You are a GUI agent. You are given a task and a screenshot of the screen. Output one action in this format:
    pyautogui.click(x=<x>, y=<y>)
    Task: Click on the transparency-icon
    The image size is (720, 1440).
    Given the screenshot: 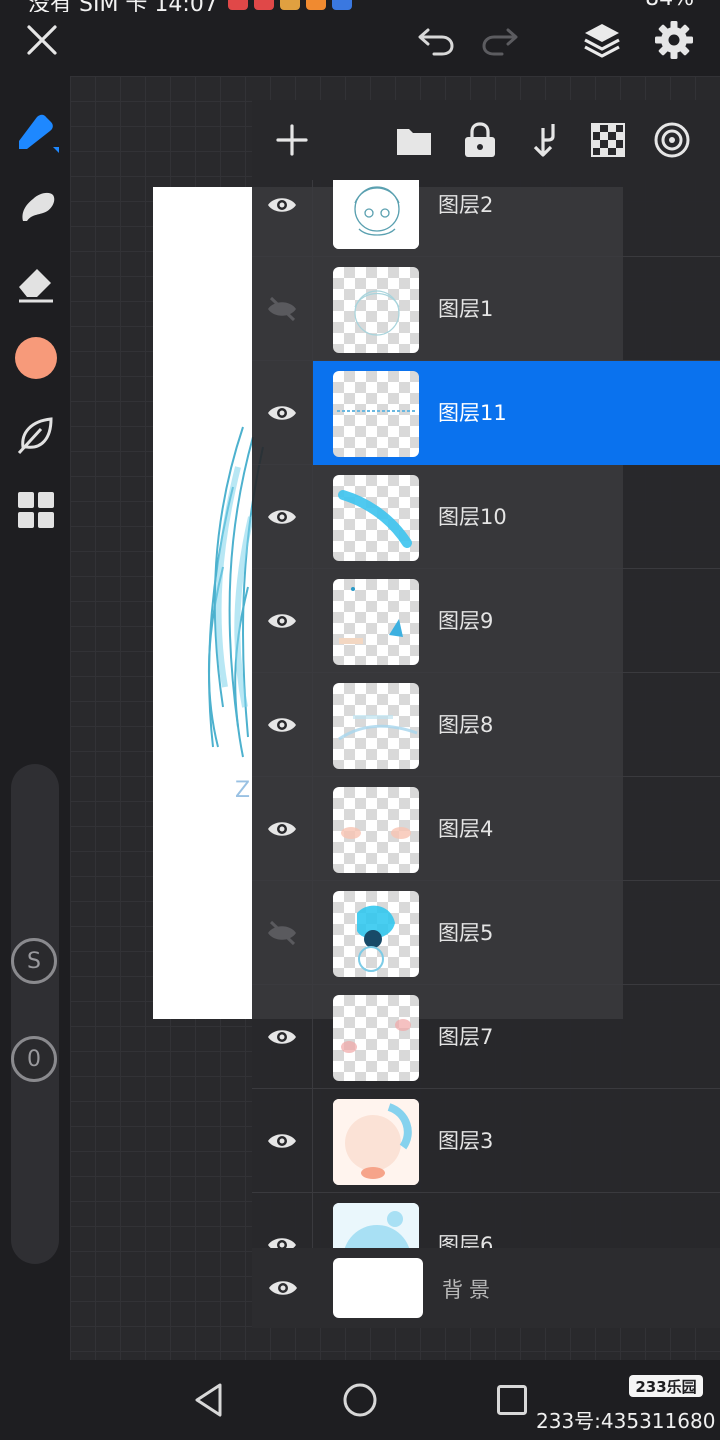 What is the action you would take?
    pyautogui.click(x=608, y=140)
    